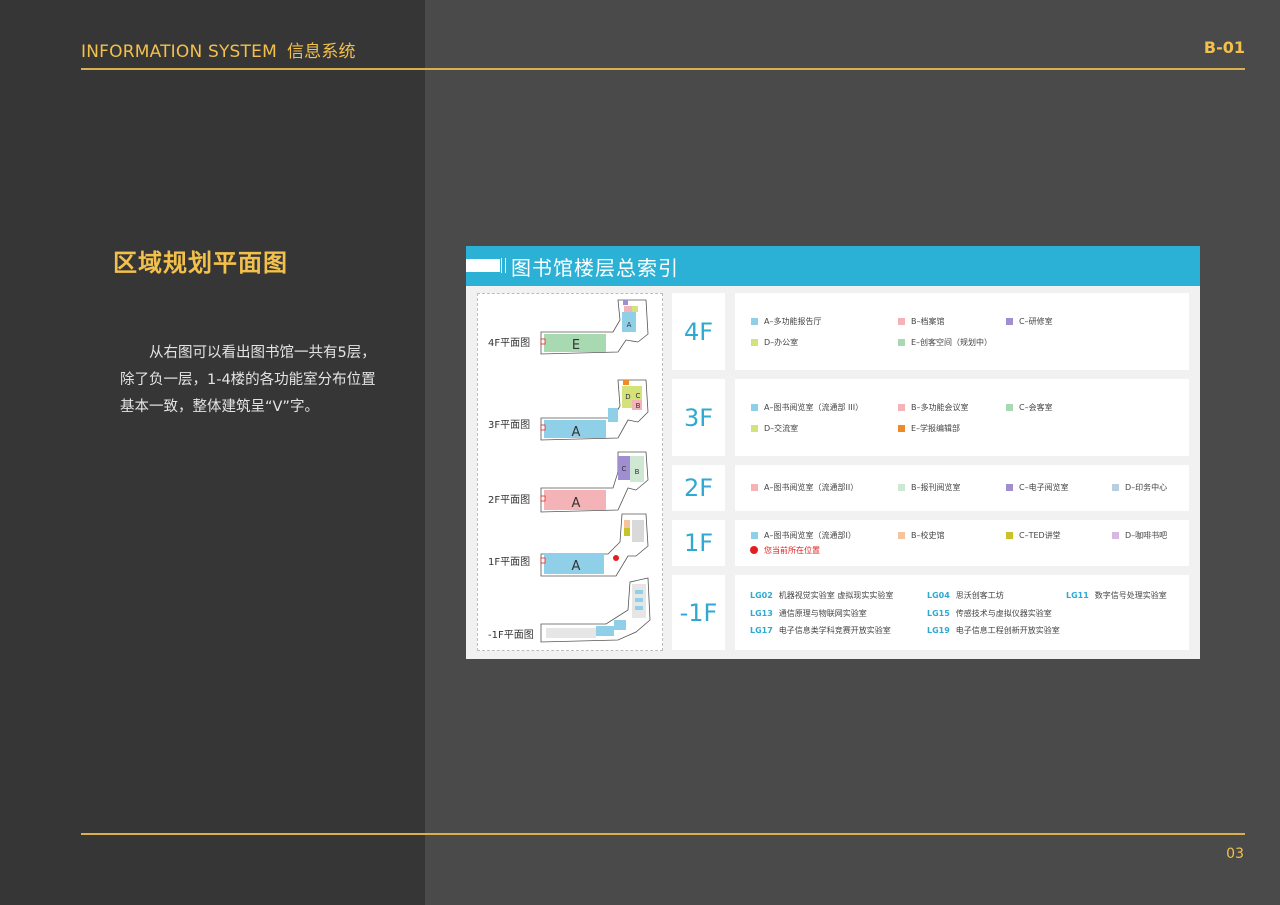 The width and height of the screenshot is (1280, 905). I want to click on legend-item: A–图书阅览室（流通部II）, so click(804, 487).